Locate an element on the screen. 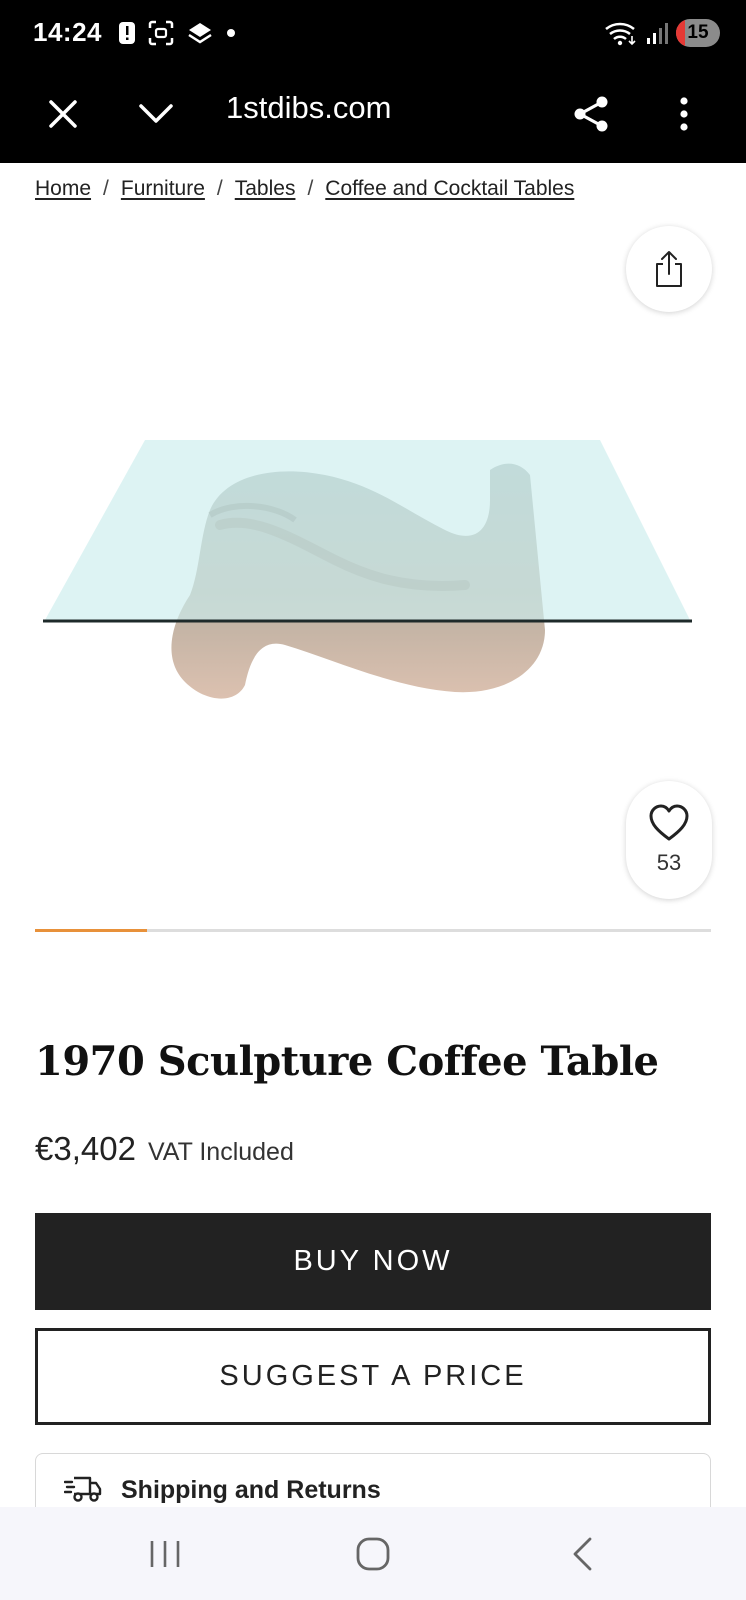  system-icons: 15 is located at coordinates (662, 33).